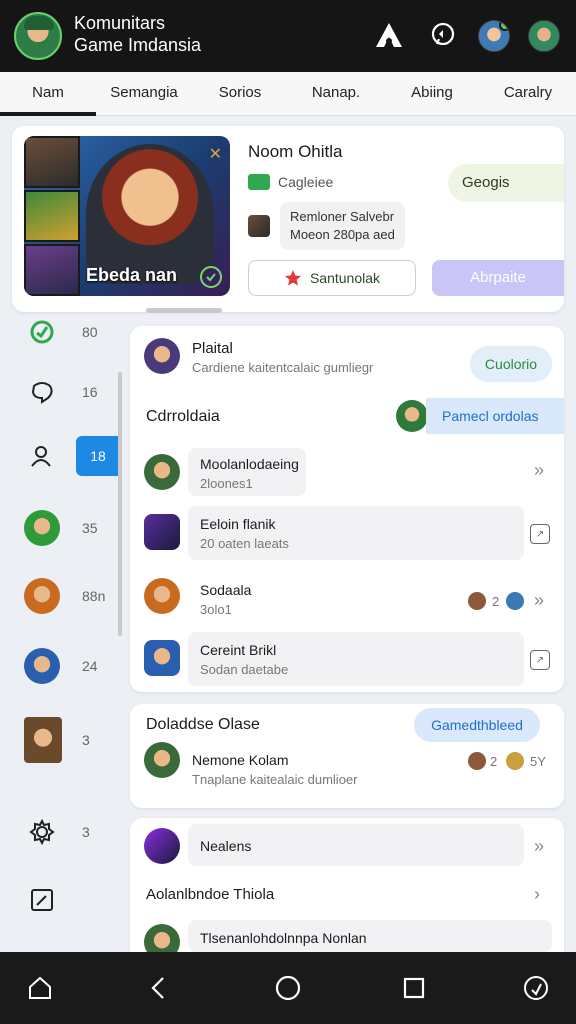 The height and width of the screenshot is (1024, 576). I want to click on tab-semangia: Semangia, so click(144, 93).